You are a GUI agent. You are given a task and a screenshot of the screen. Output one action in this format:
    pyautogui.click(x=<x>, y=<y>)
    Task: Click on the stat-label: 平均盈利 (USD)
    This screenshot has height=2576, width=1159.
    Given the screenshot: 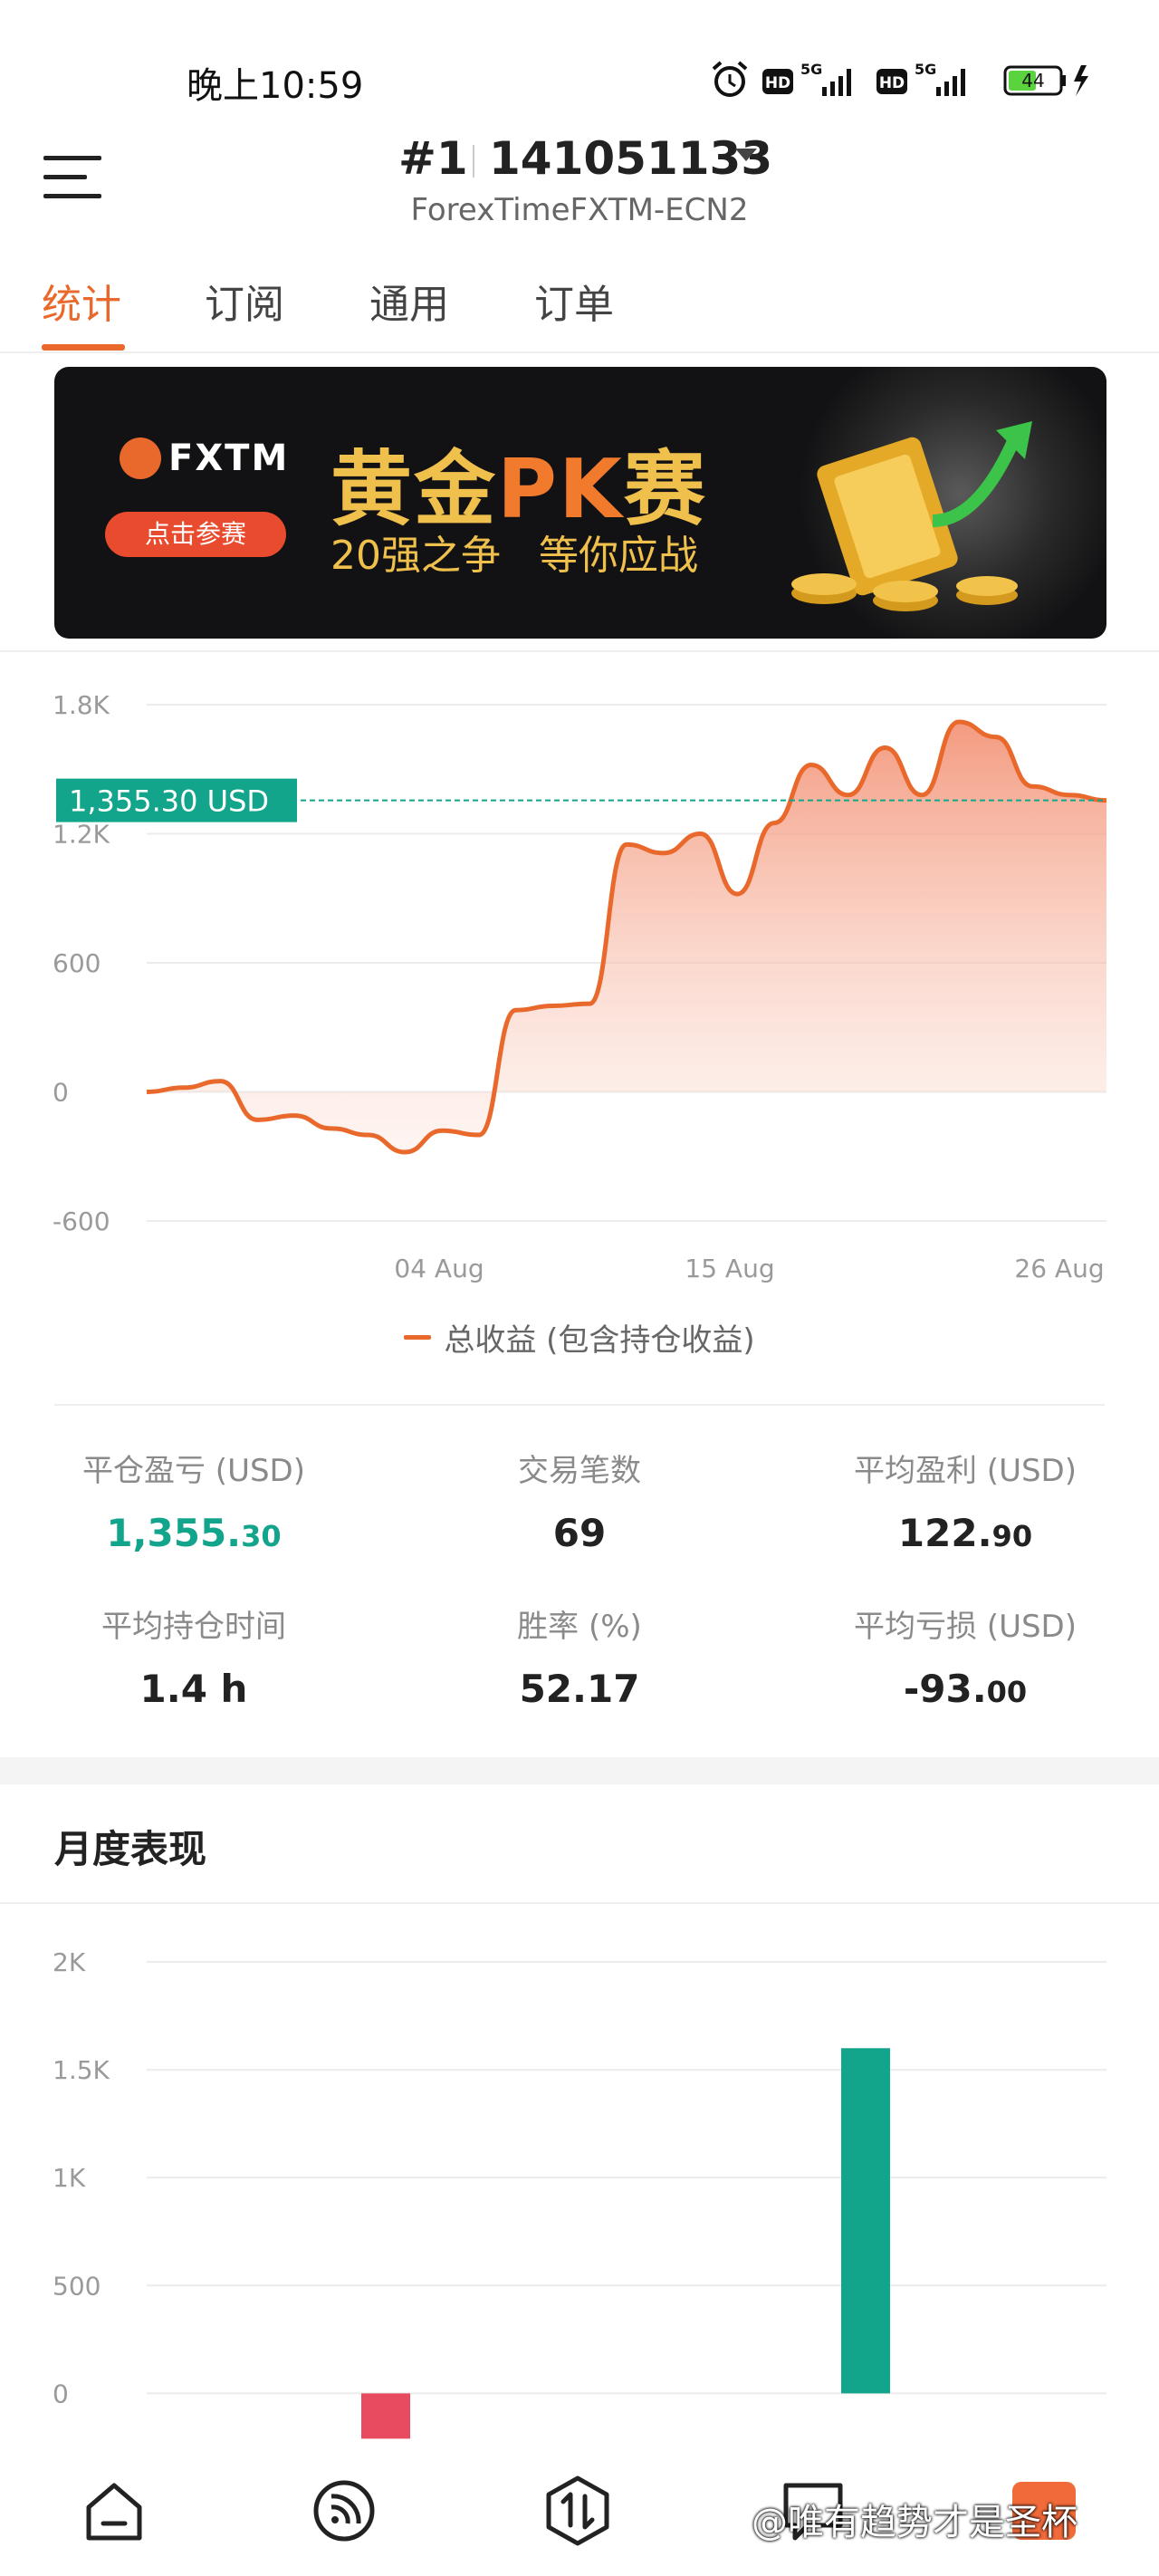 What is the action you would take?
    pyautogui.click(x=965, y=1471)
    